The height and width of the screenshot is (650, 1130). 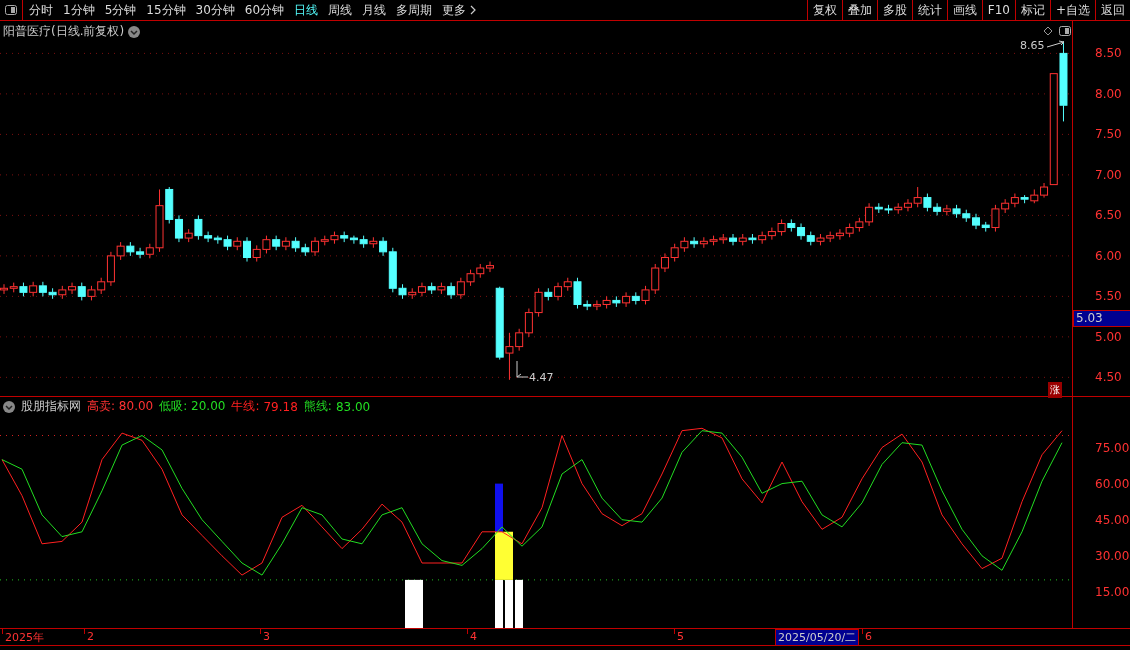 I want to click on axis-label: 5.50, so click(x=1108, y=296).